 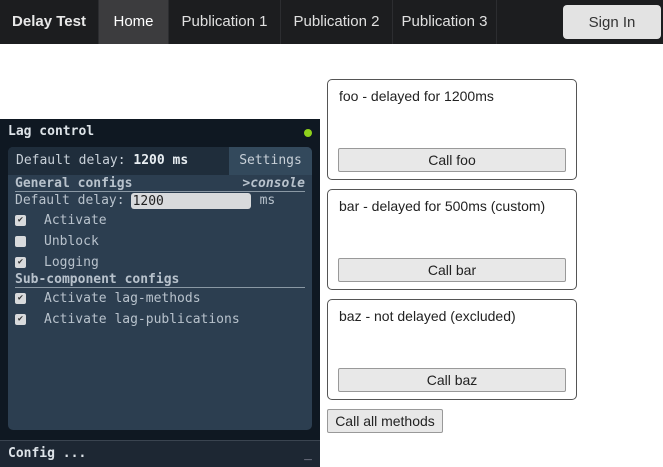 I want to click on call-all-methods-button: Call all methods, so click(x=385, y=421).